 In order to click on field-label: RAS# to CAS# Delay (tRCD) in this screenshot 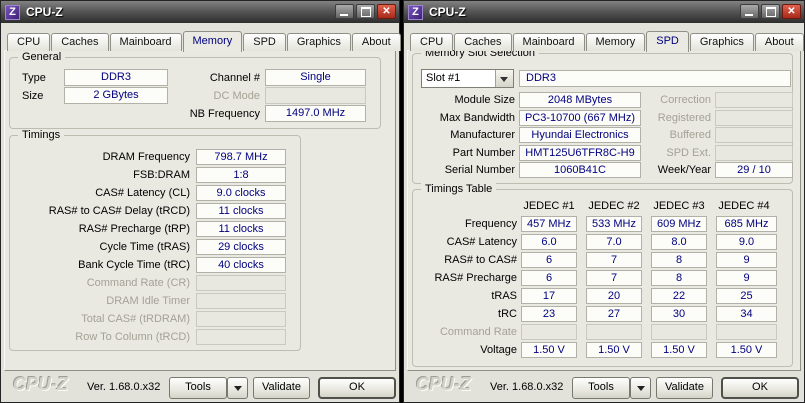, I will do `click(119, 211)`.